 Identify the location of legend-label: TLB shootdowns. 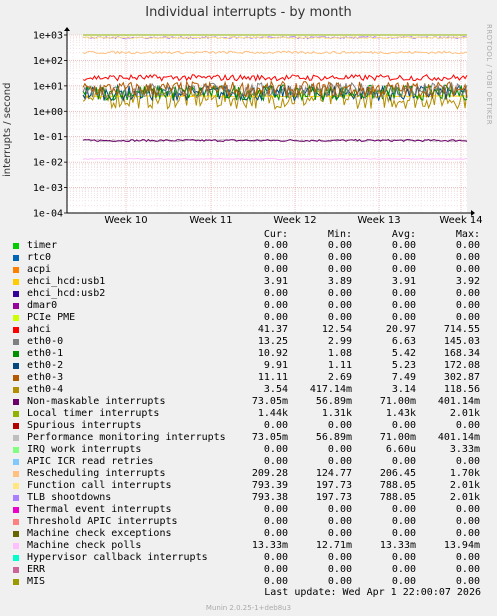
(69, 497).